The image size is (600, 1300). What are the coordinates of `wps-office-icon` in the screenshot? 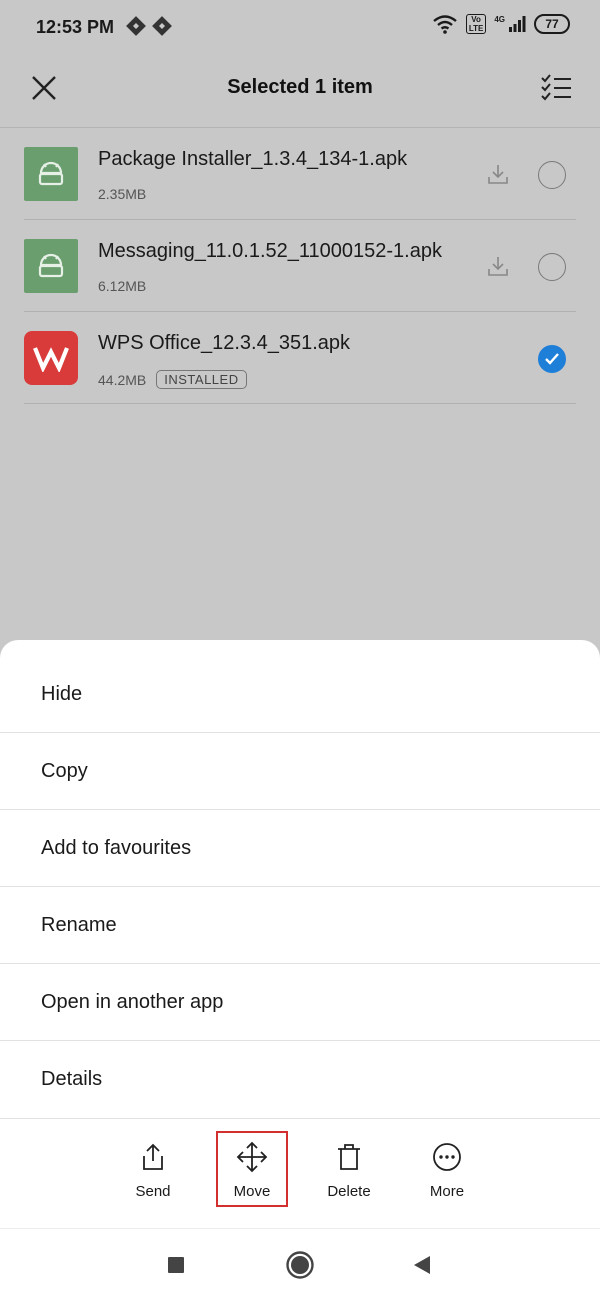 It's located at (51, 358).